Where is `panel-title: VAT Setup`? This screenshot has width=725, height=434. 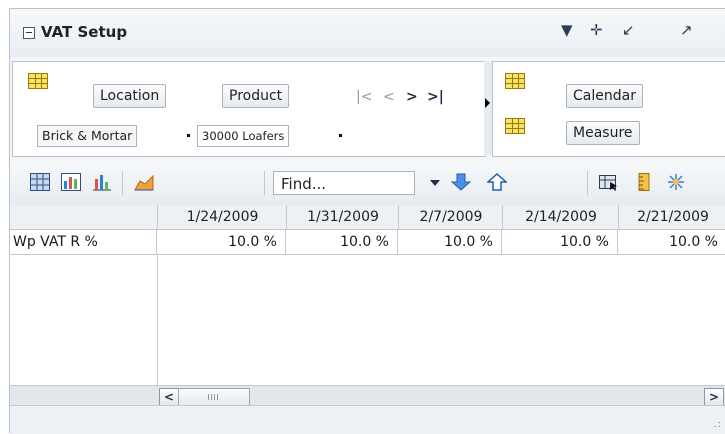
panel-title: VAT Setup is located at coordinates (84, 32).